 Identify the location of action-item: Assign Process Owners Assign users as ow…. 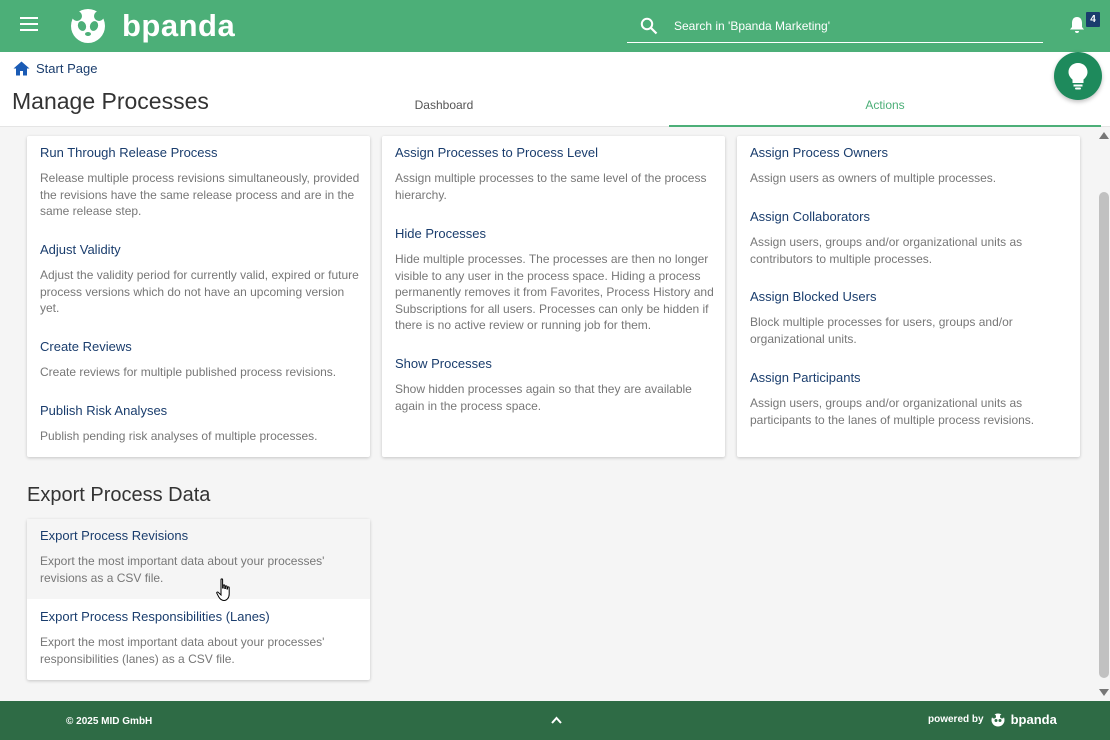
(910, 166).